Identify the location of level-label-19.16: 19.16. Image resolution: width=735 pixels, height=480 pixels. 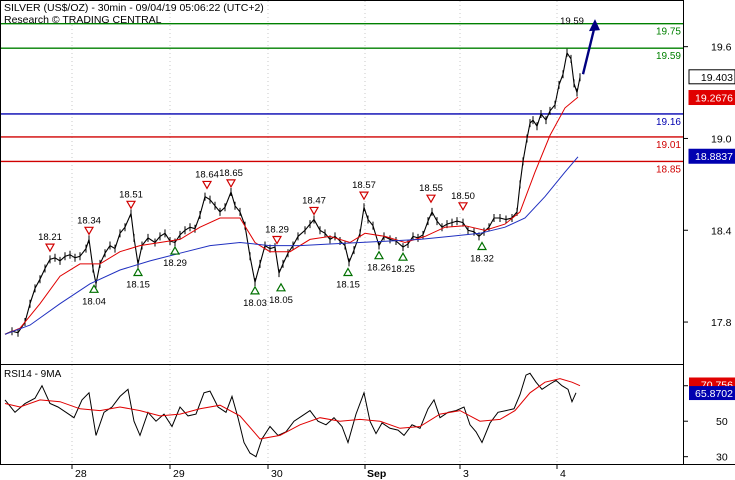
(668, 122).